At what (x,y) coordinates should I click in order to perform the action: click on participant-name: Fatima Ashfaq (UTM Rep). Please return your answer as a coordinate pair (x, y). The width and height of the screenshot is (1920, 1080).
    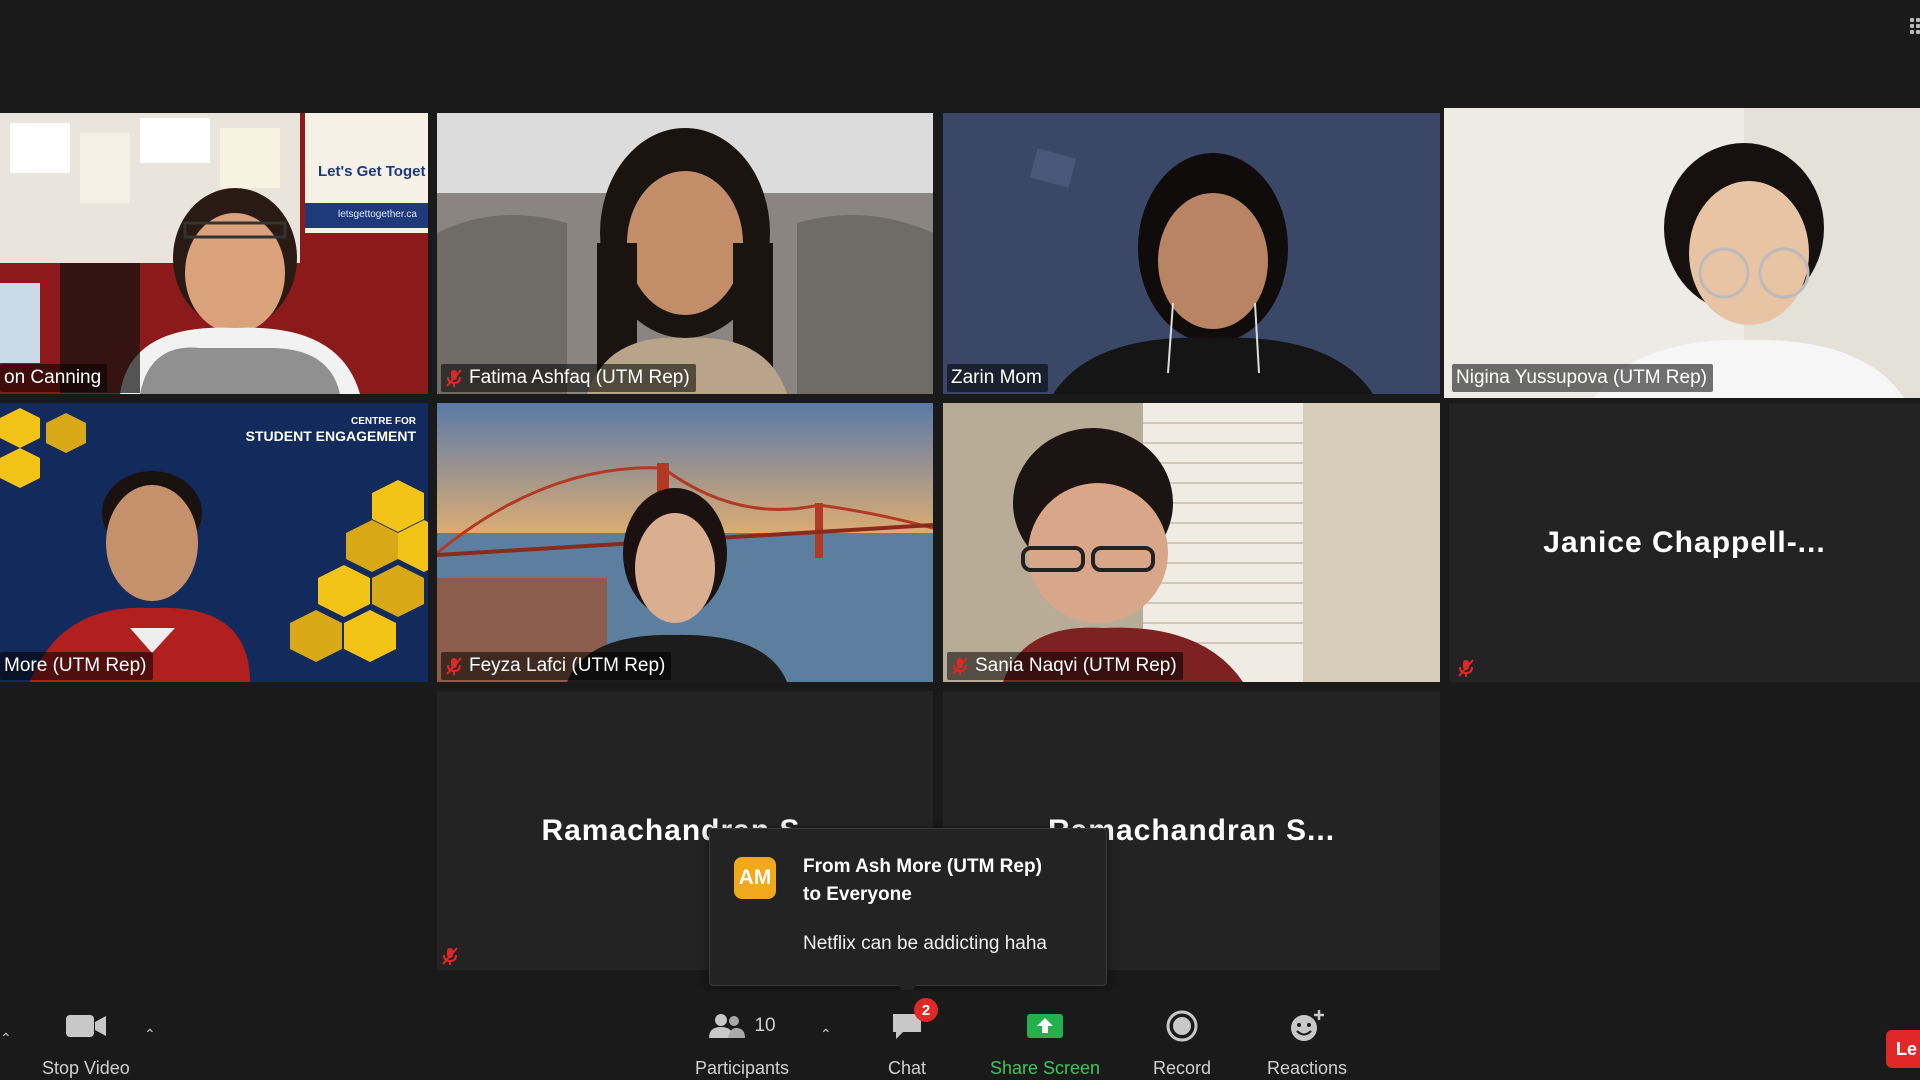
    Looking at the image, I should click on (579, 377).